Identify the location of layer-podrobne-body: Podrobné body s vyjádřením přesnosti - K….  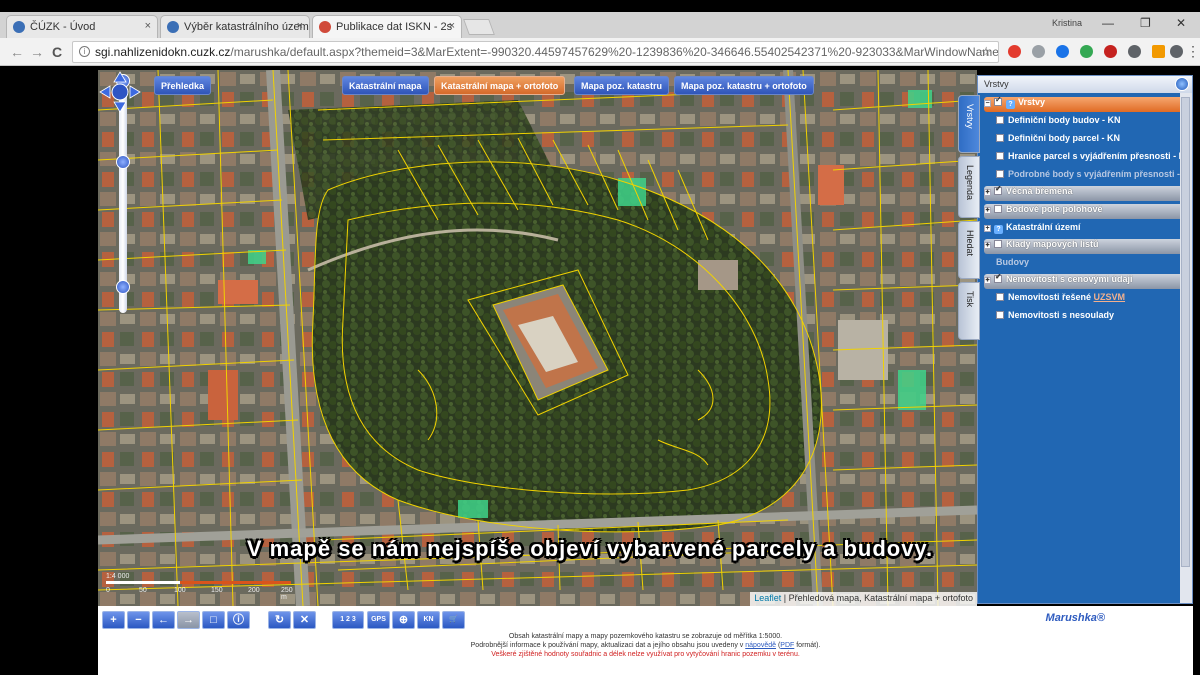
(1086, 176).